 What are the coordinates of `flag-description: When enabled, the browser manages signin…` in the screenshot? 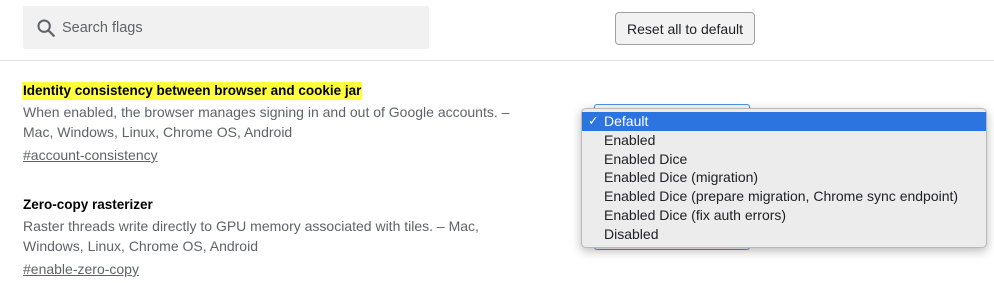 It's located at (266, 122).